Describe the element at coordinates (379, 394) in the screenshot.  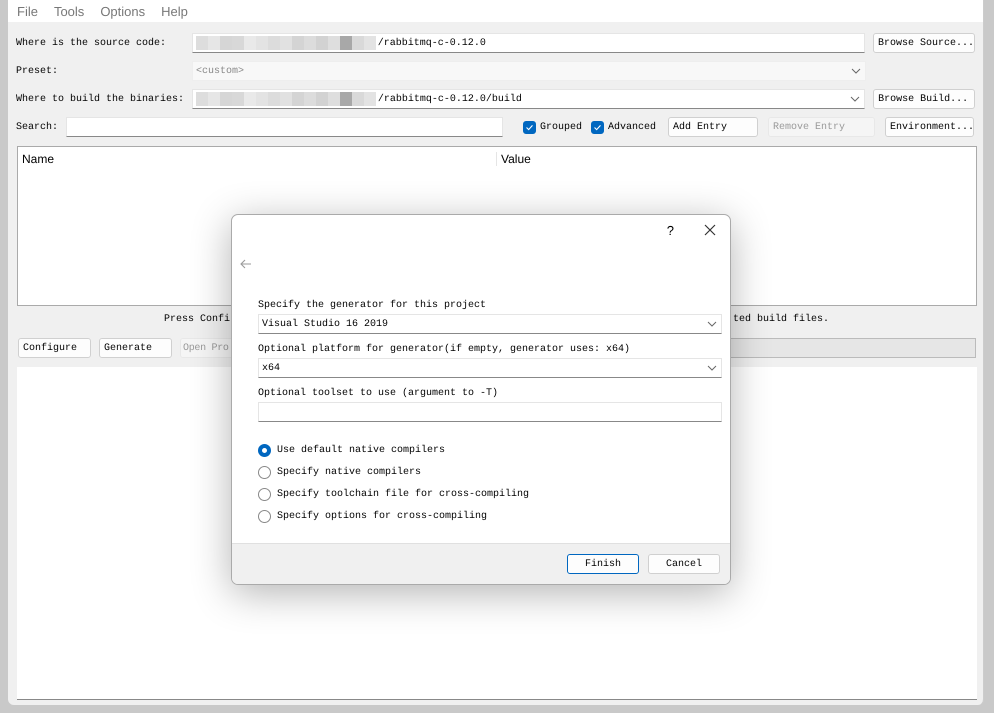
I see `prompt-label: Optional toolset to use (argument to -T)` at that location.